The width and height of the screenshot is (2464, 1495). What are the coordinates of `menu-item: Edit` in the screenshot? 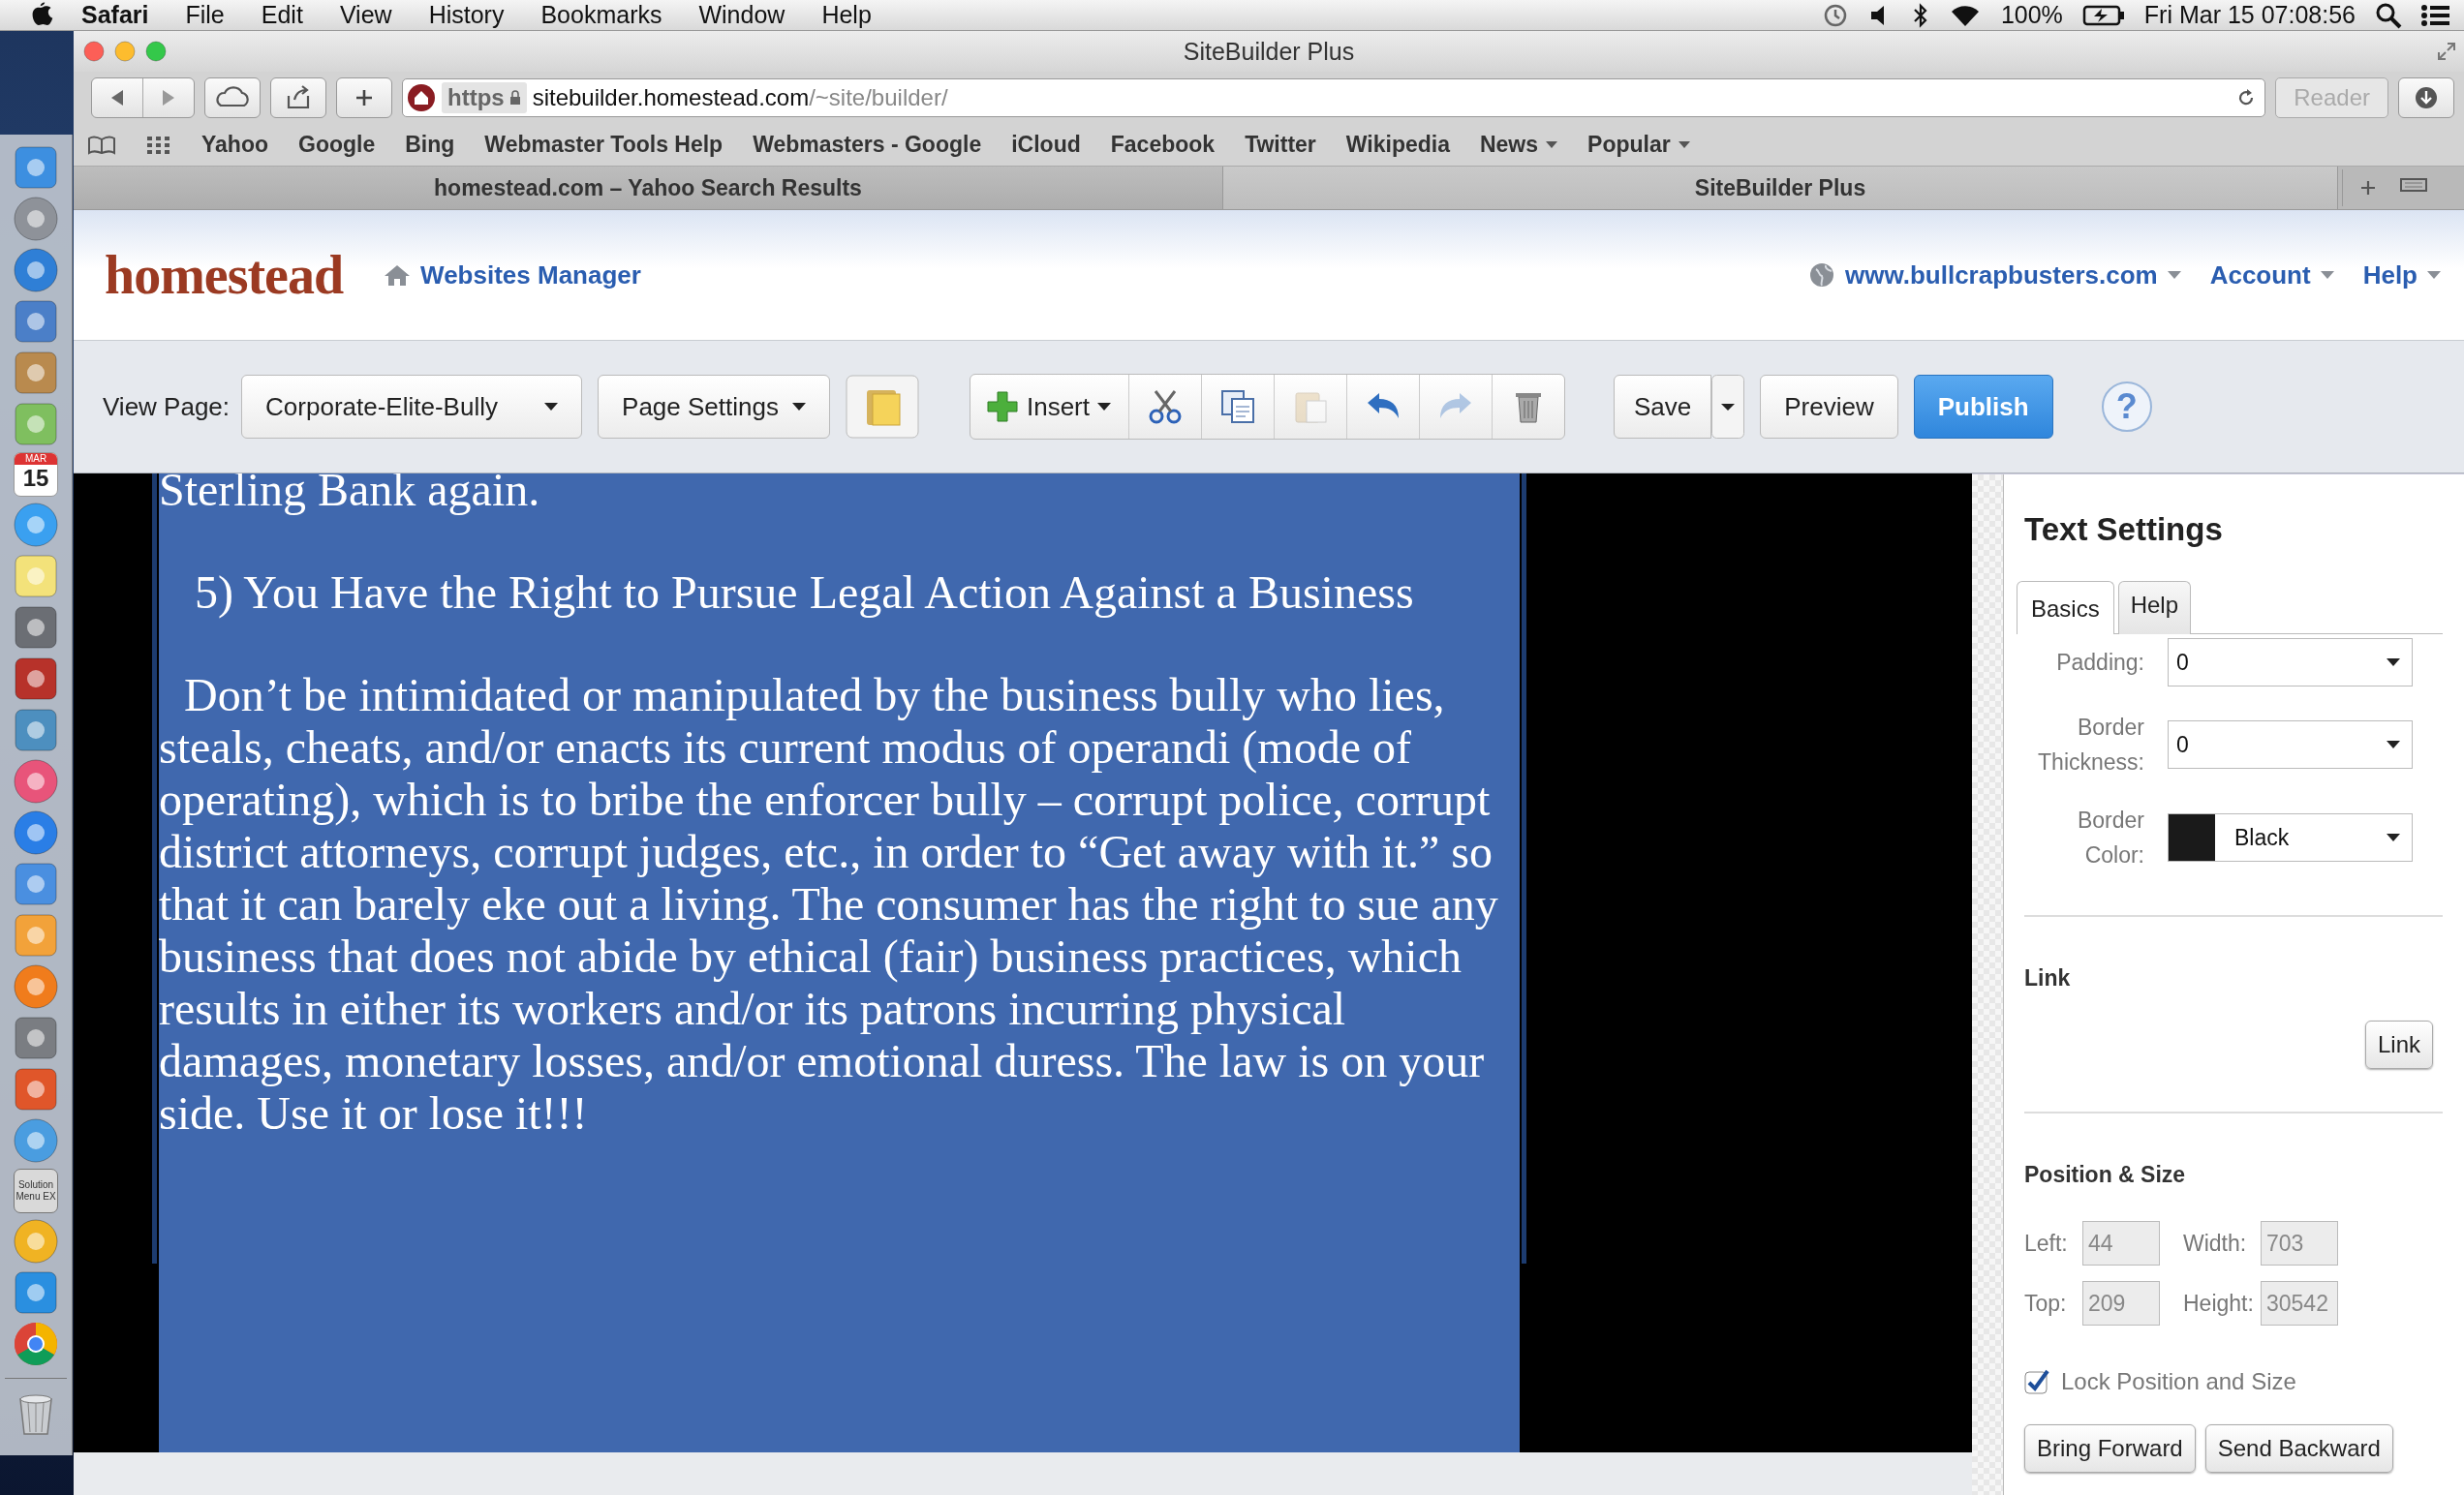 It's located at (282, 15).